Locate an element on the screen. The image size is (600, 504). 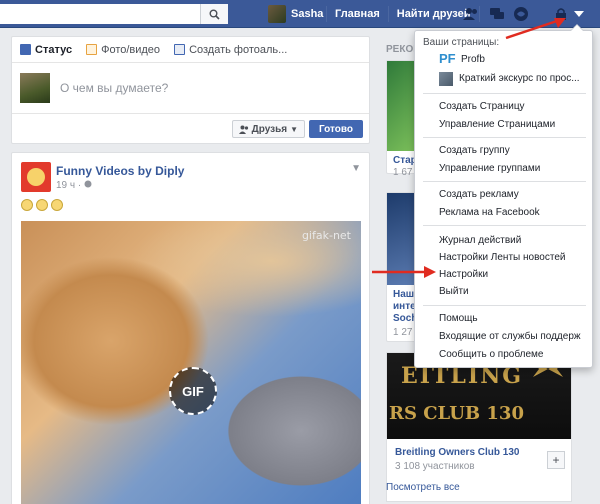
photo-icon is located at coordinates (92, 49).